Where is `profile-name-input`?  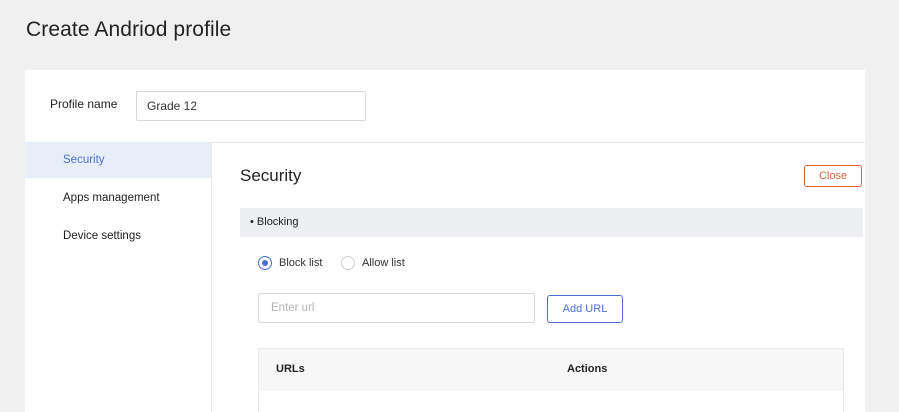 profile-name-input is located at coordinates (251, 106).